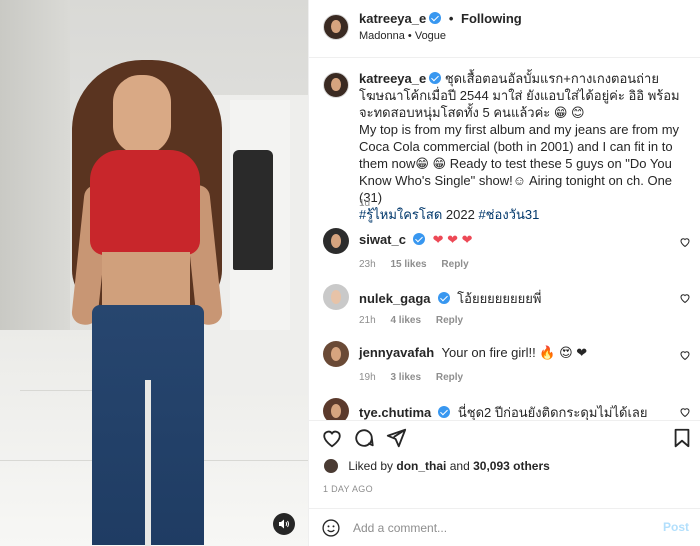 The image size is (700, 546). What do you see at coordinates (402, 36) in the screenshot?
I see `audio-attribution: Madonna • Vogue` at bounding box center [402, 36].